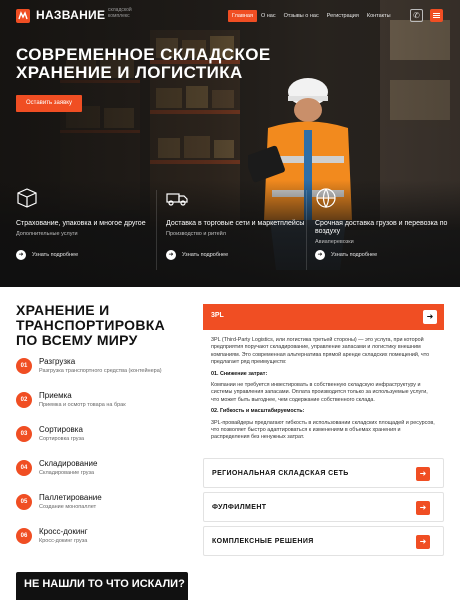  Describe the element at coordinates (239, 373) in the screenshot. I see `point-title: 01. Снижение затрат:` at that location.